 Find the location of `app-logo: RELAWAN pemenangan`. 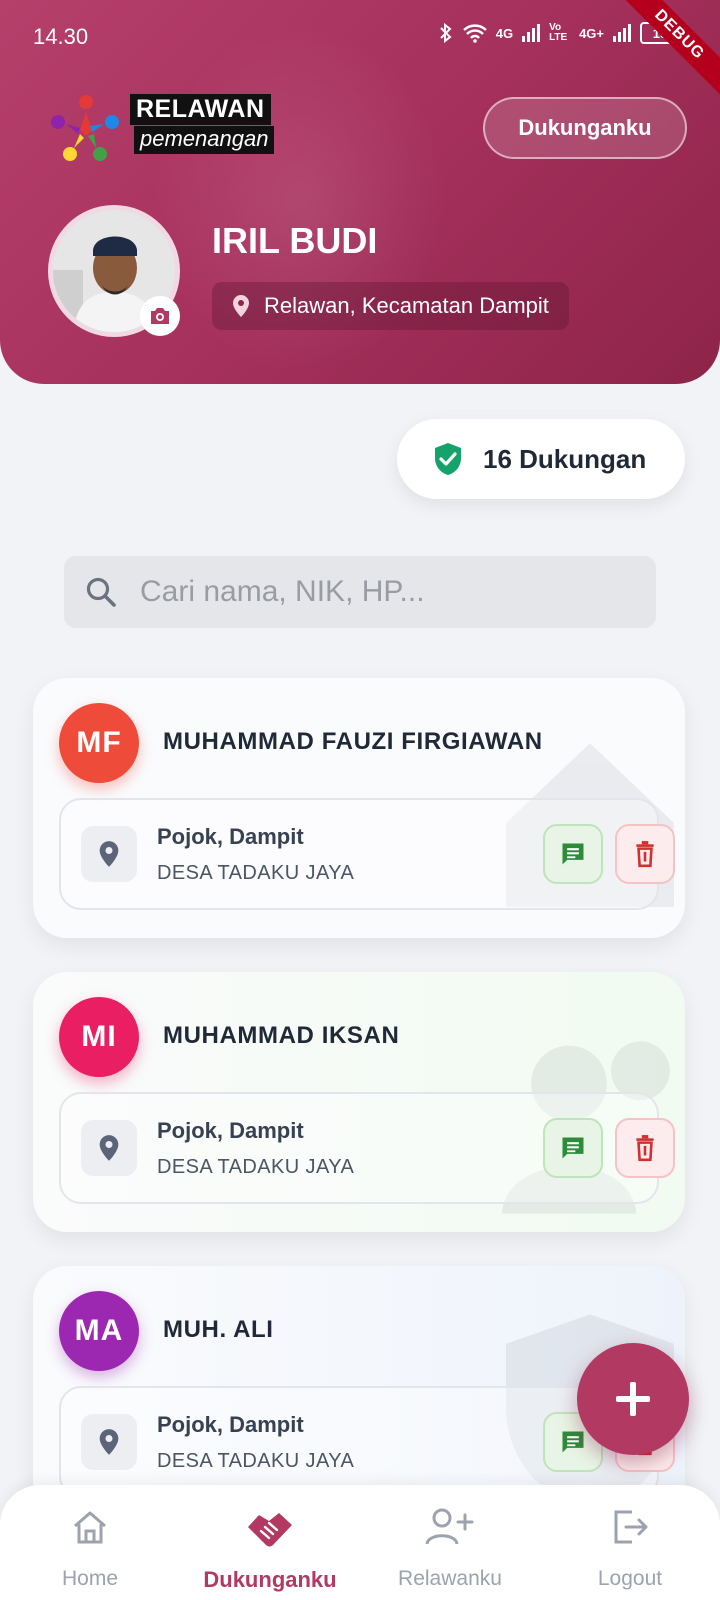

app-logo: RELAWAN pemenangan is located at coordinates (161, 127).